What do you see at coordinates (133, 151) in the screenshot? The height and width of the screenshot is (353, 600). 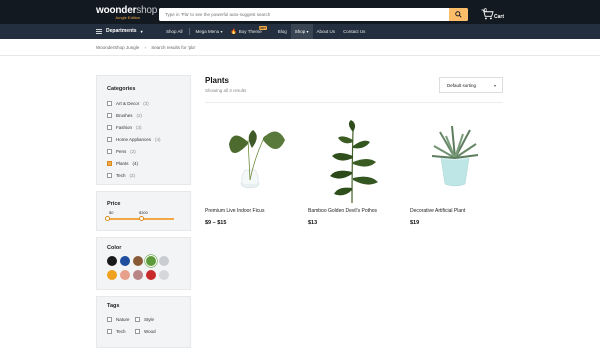 I see `category-count: (2)` at bounding box center [133, 151].